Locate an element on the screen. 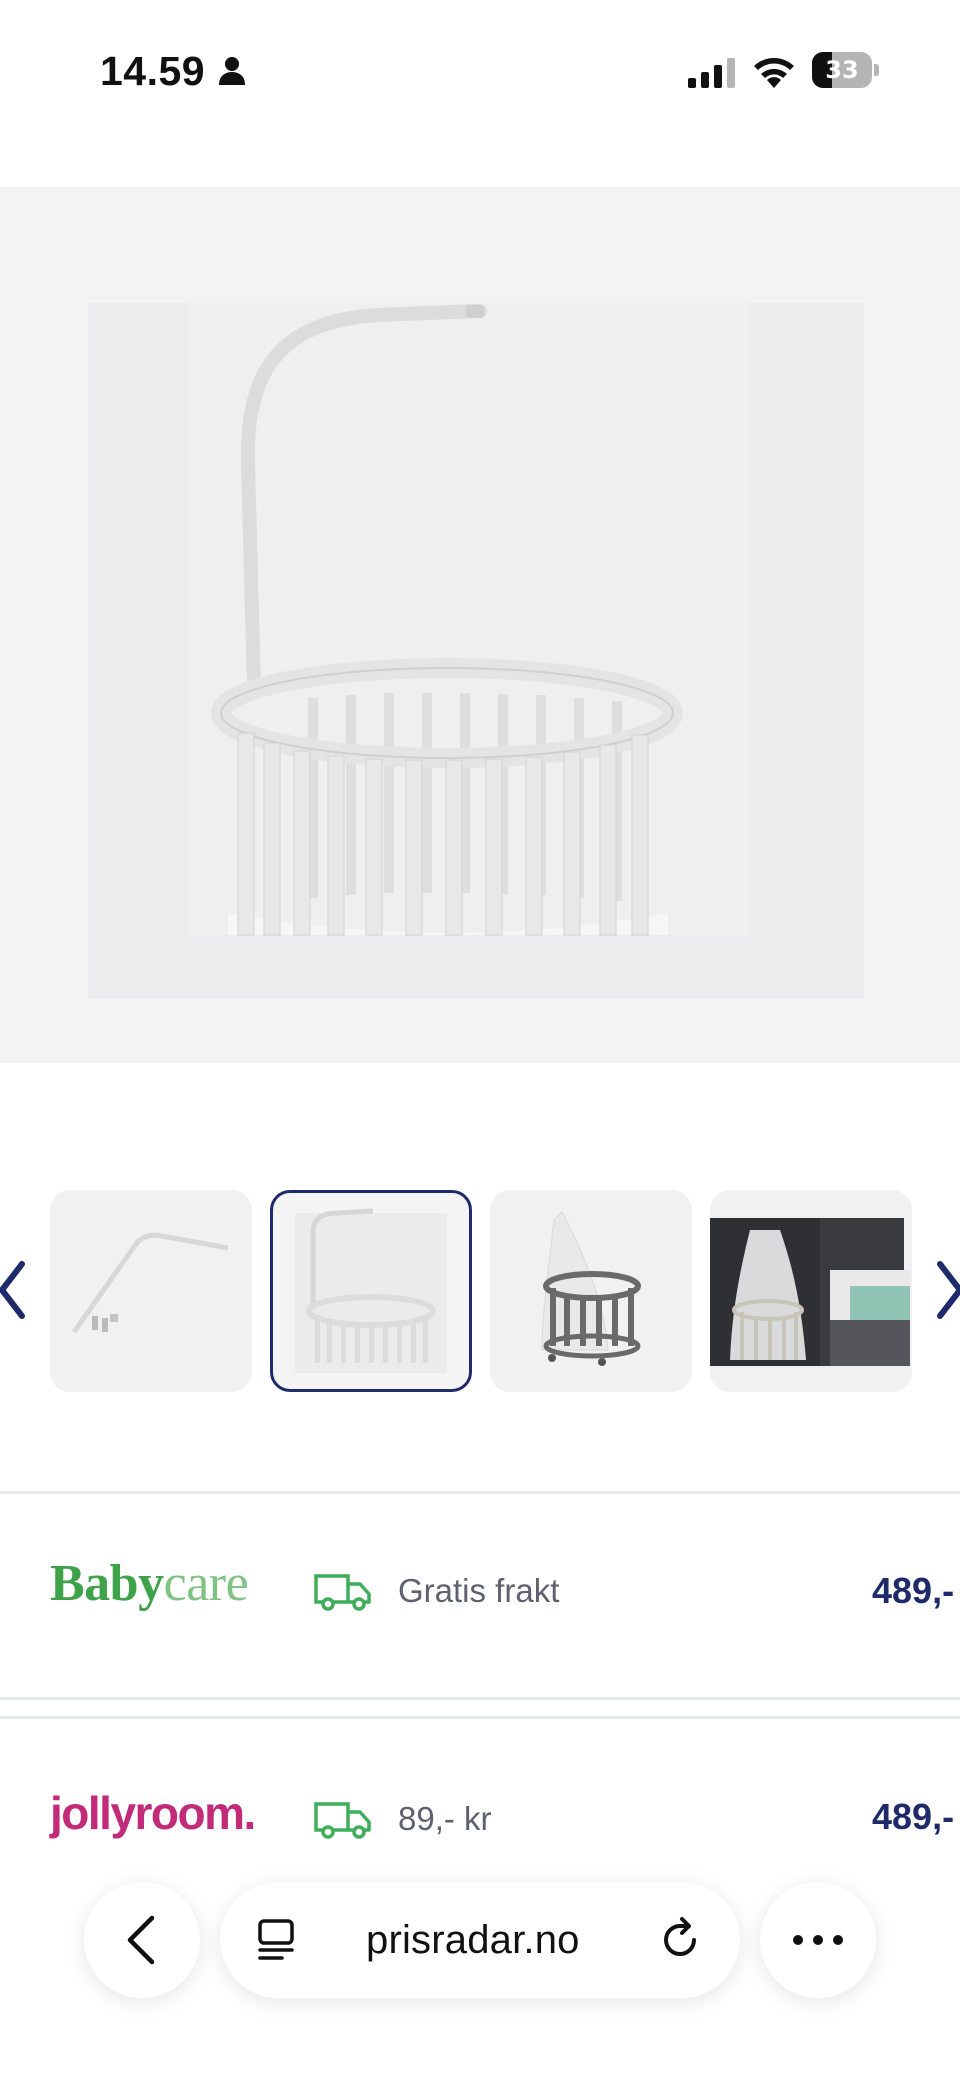  store-logo-babycare: Babycare is located at coordinates (149, 1583).